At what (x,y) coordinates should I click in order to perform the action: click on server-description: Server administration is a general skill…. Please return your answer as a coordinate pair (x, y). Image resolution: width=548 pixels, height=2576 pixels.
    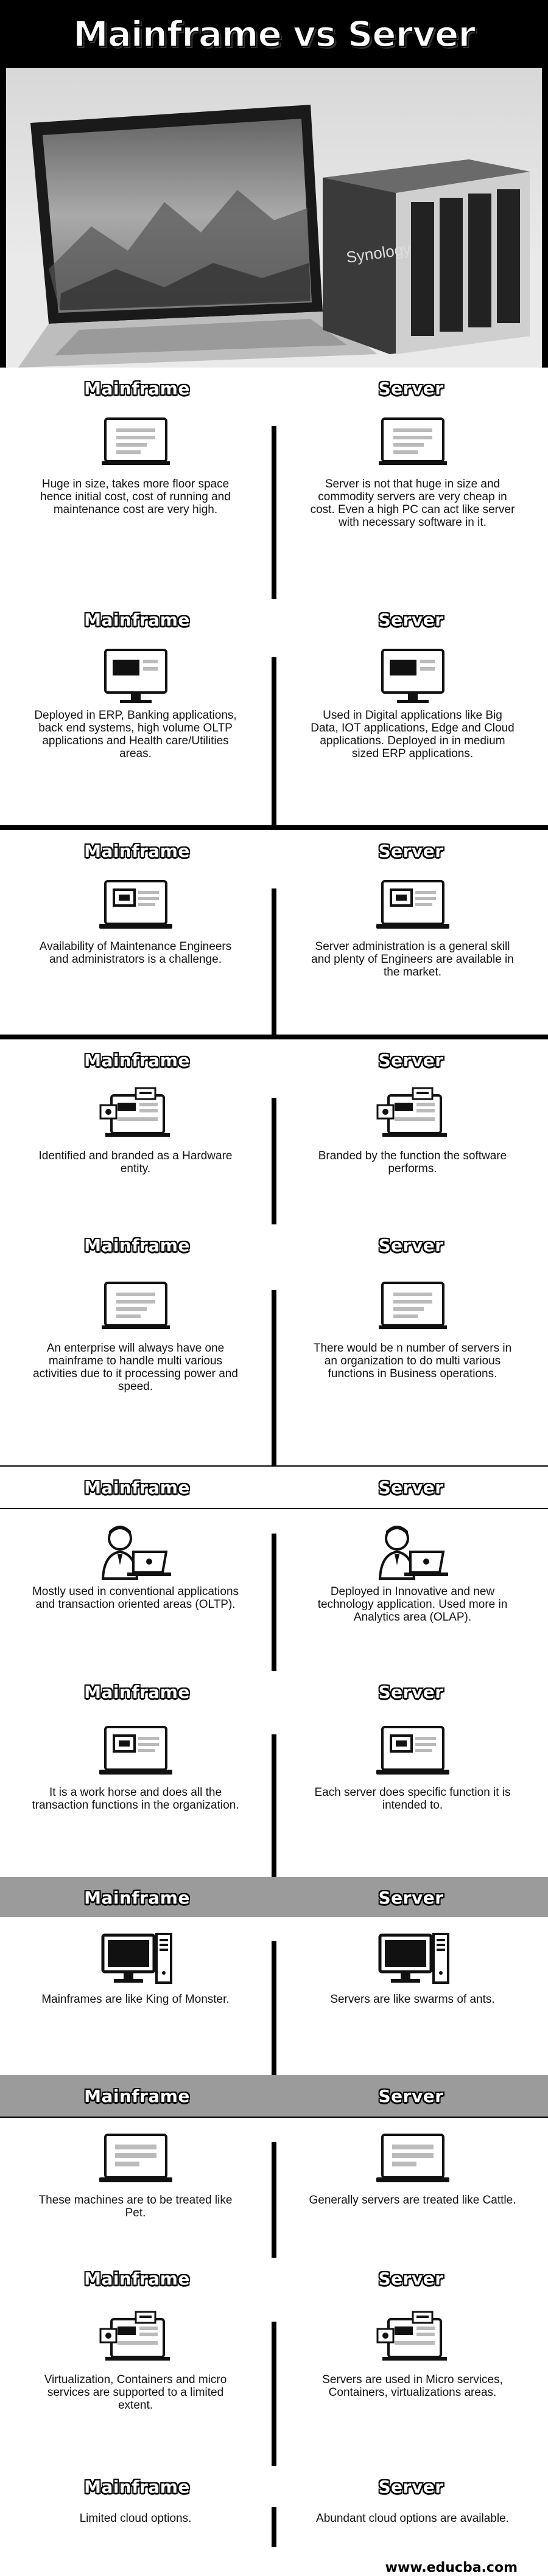
    Looking at the image, I should click on (413, 959).